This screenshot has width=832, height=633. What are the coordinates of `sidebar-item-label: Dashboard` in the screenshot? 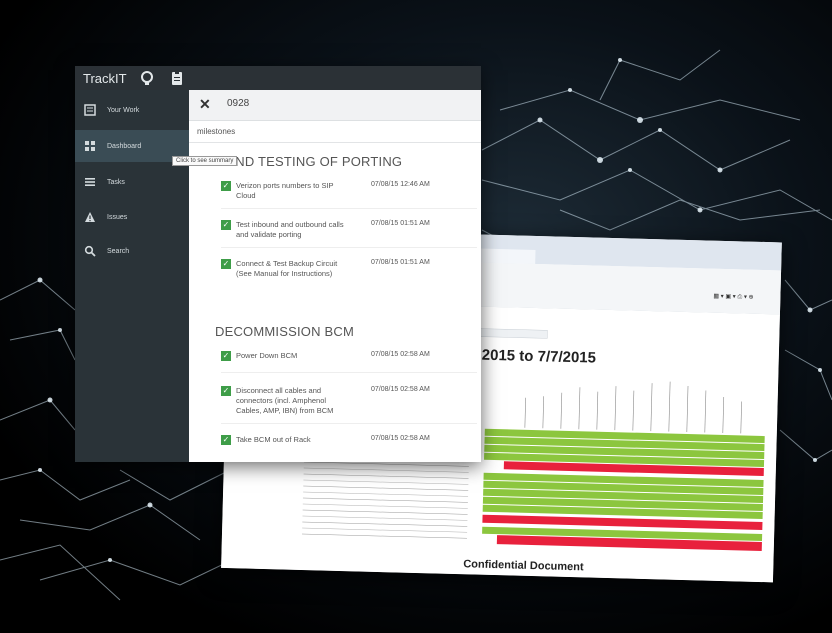 It's located at (124, 146).